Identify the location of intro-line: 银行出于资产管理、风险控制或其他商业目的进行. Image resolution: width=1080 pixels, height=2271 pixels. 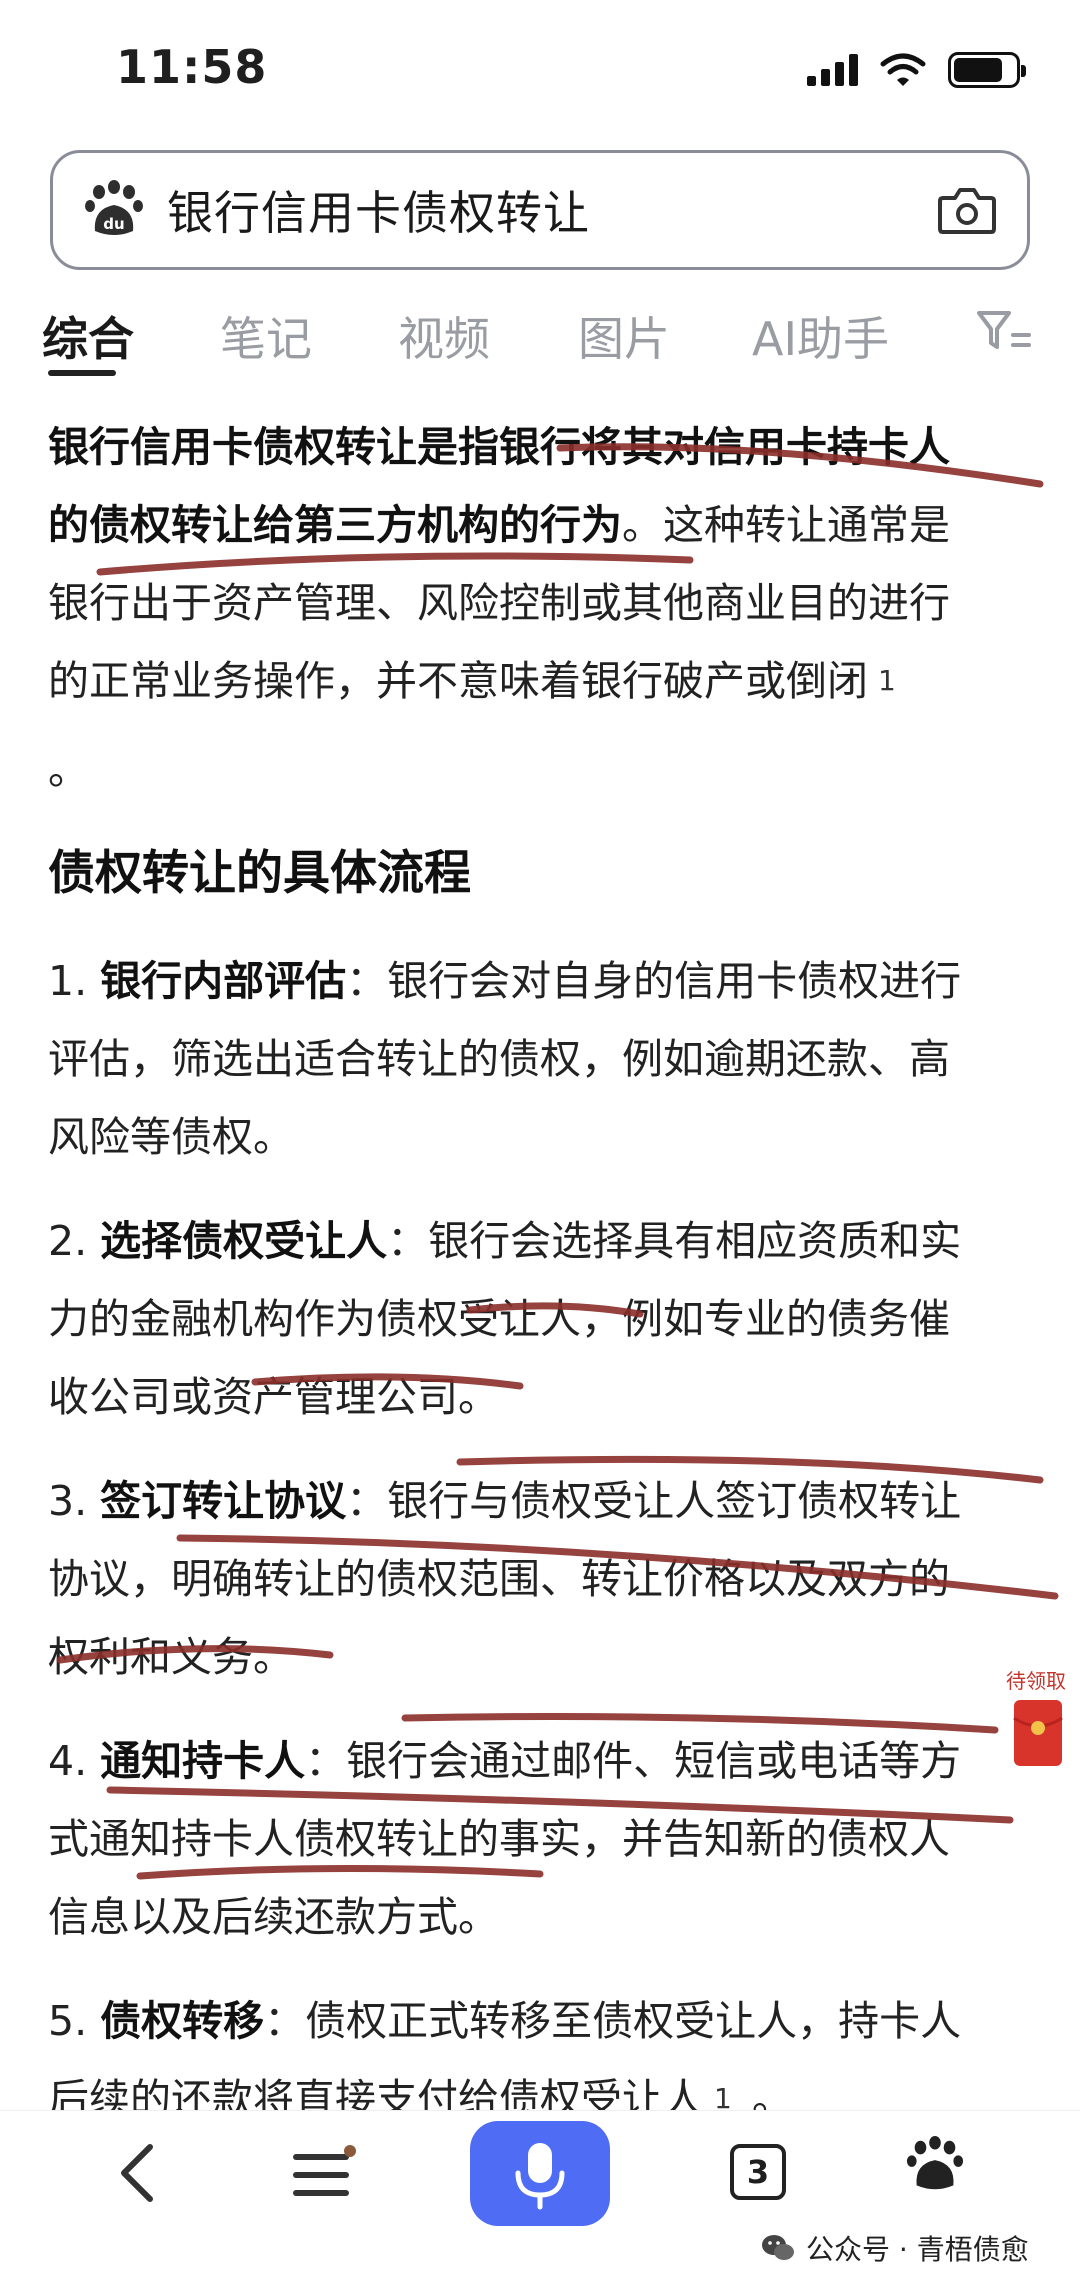
(499, 603).